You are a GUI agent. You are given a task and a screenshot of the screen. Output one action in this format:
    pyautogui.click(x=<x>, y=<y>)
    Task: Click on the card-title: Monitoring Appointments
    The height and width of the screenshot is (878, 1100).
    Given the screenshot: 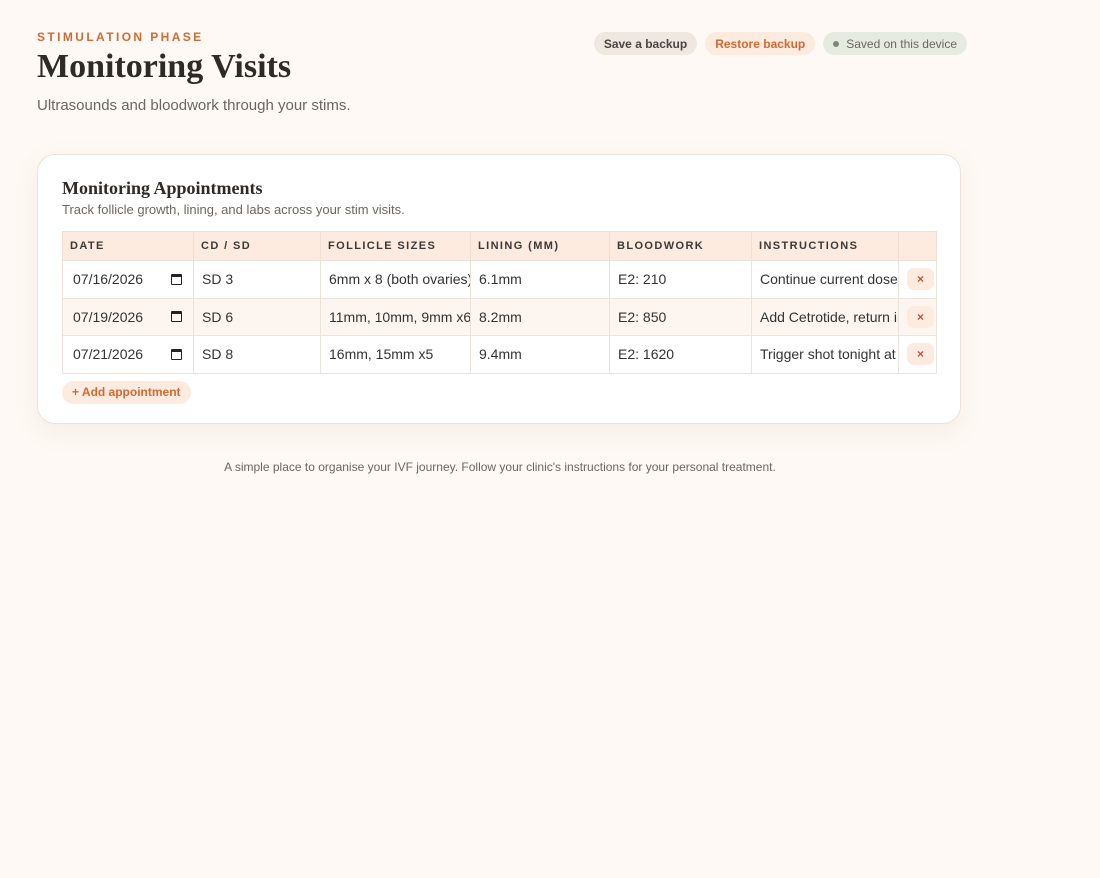 What is the action you would take?
    pyautogui.click(x=162, y=188)
    